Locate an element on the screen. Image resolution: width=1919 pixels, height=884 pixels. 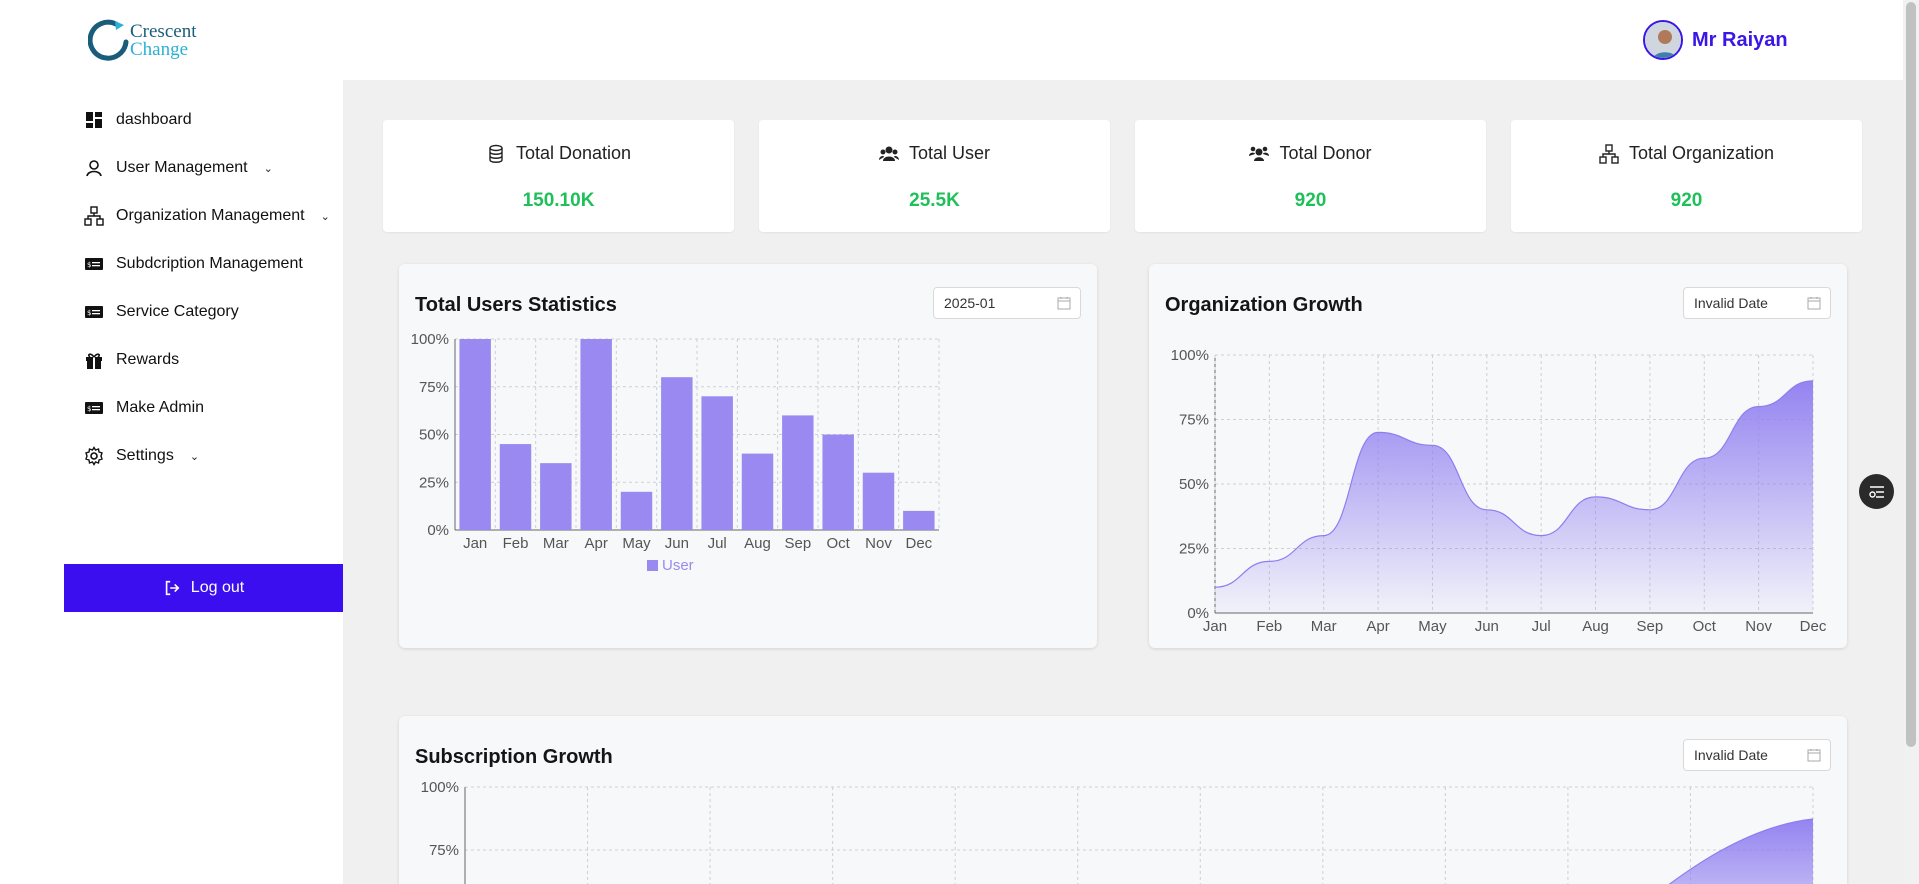
bar-may is located at coordinates (636, 510).